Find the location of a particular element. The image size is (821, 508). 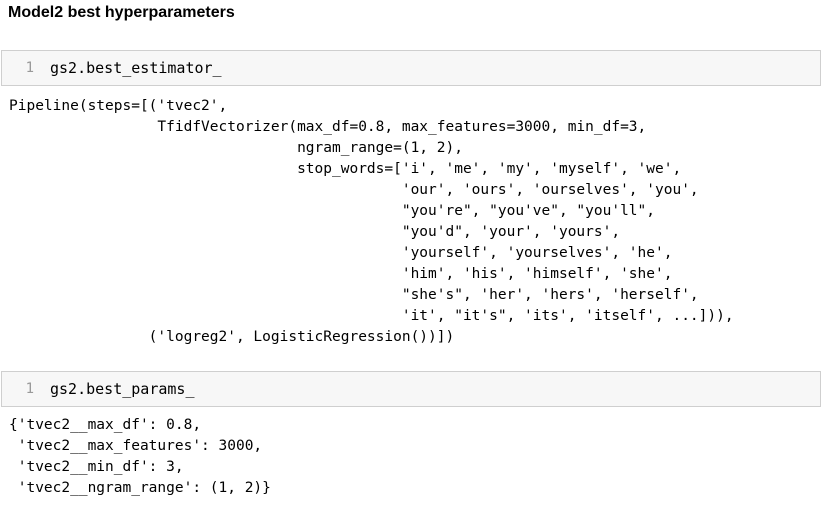

section-heading: Model2 best hyperparameters is located at coordinates (121, 12).